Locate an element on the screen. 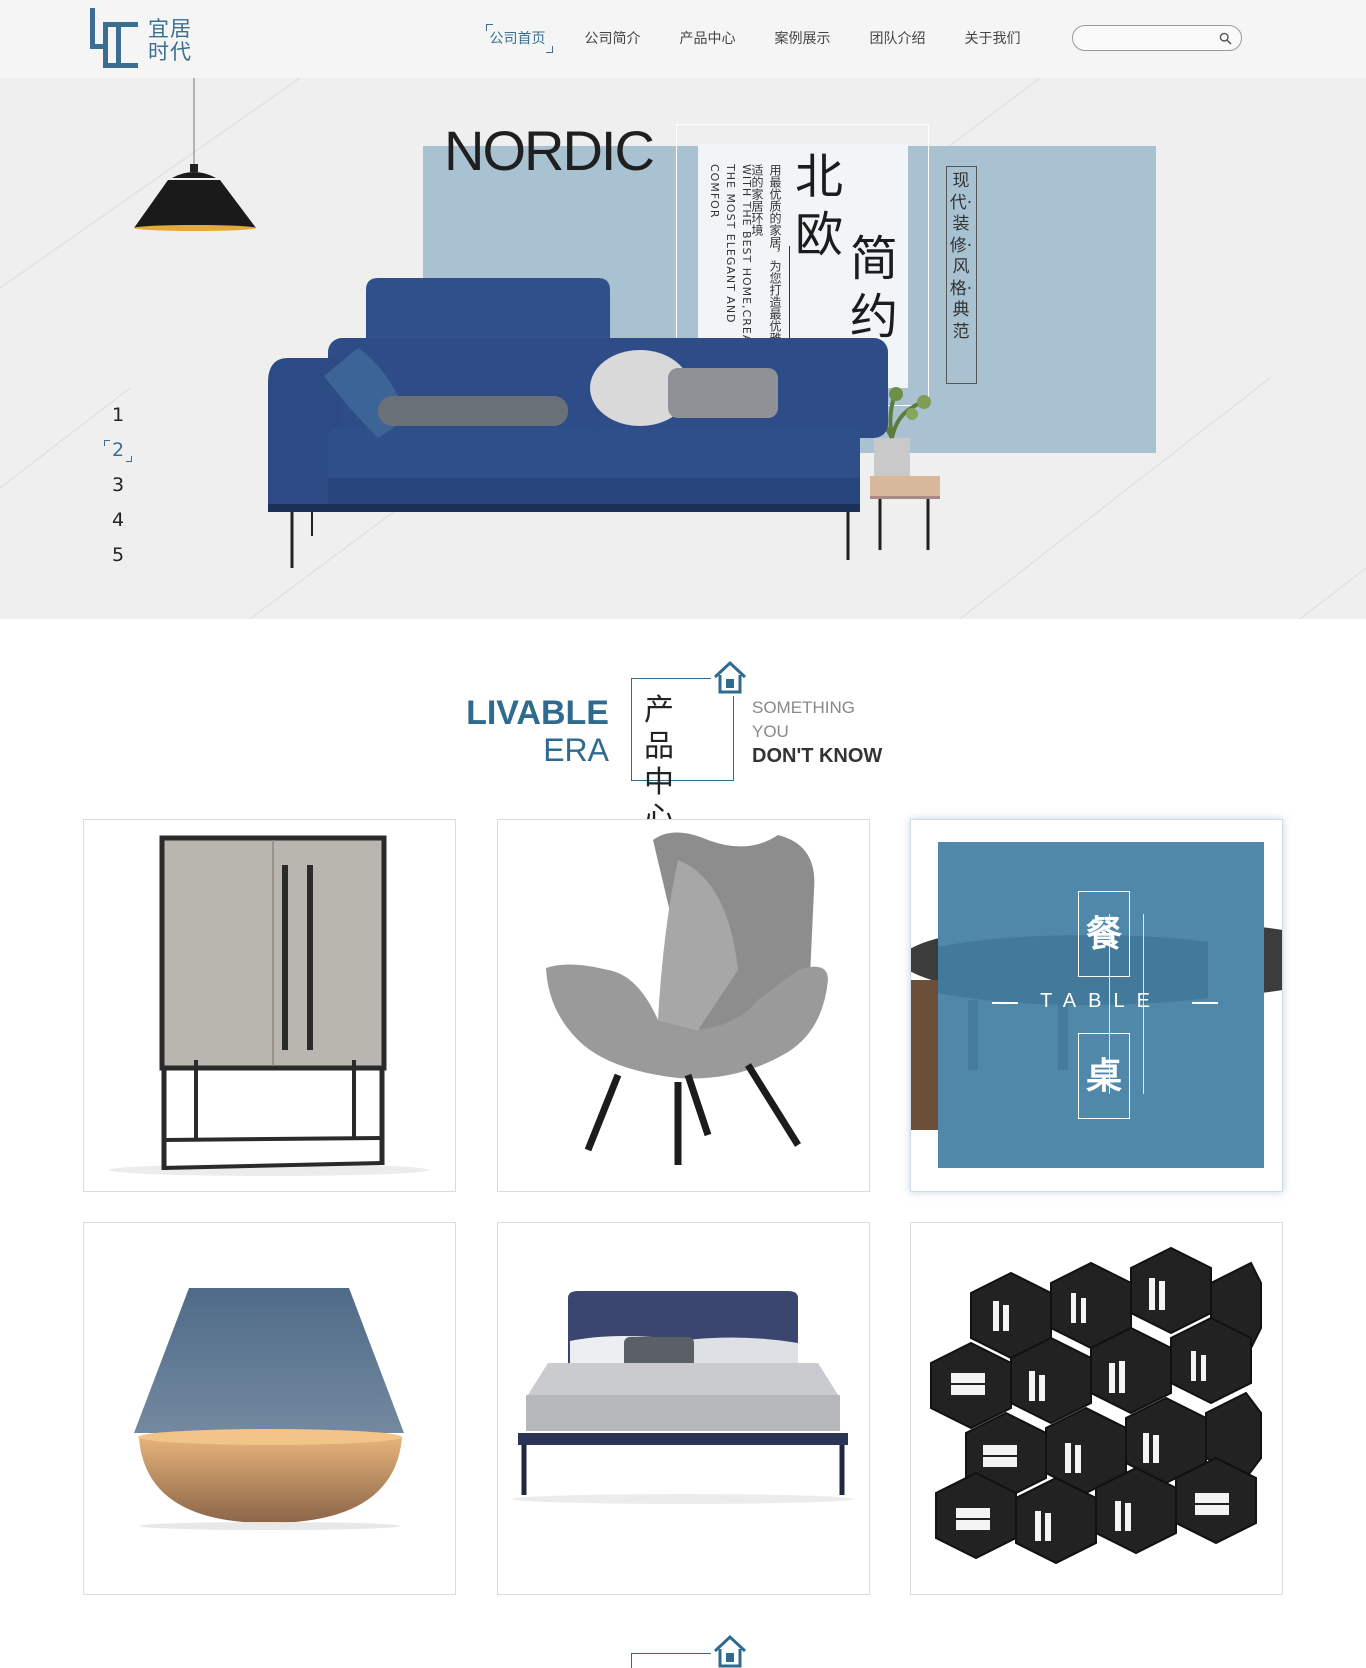  heading-left-bold: LIVABLE is located at coordinates (537, 713).